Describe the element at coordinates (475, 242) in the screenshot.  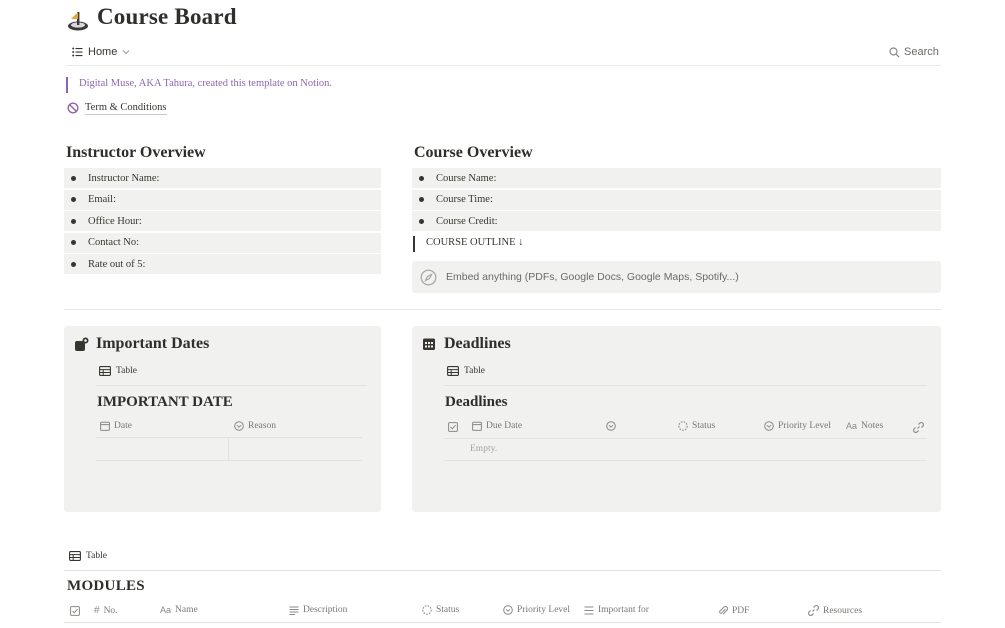
I see `course-outline-label: COURSE OUTLINE ↓` at that location.